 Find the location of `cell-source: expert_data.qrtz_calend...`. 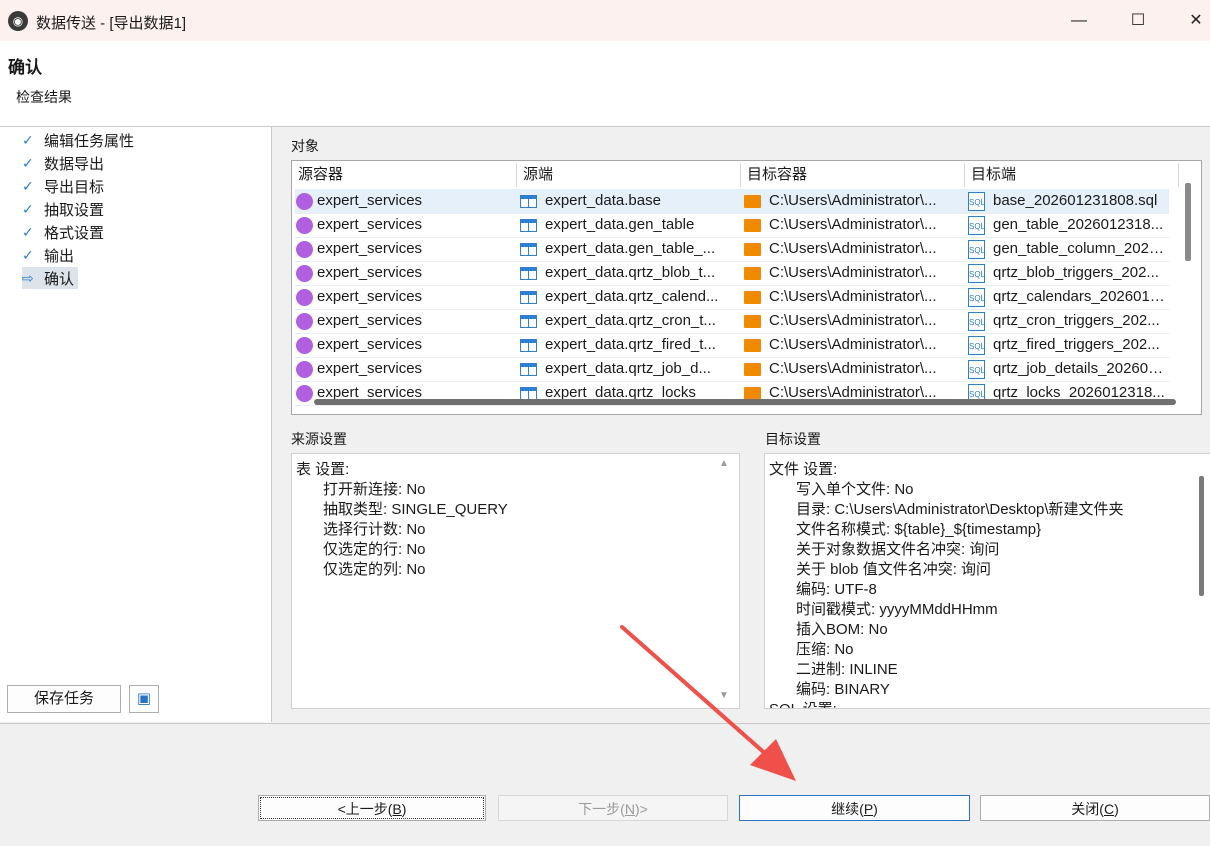

cell-source: expert_data.qrtz_calend... is located at coordinates (629, 297).